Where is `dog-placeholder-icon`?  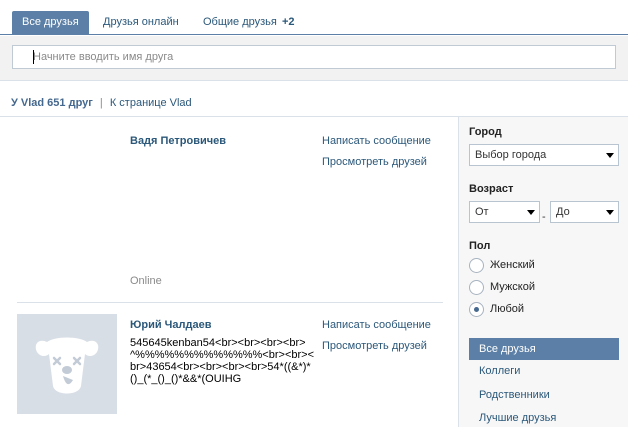
dog-placeholder-icon is located at coordinates (67, 365).